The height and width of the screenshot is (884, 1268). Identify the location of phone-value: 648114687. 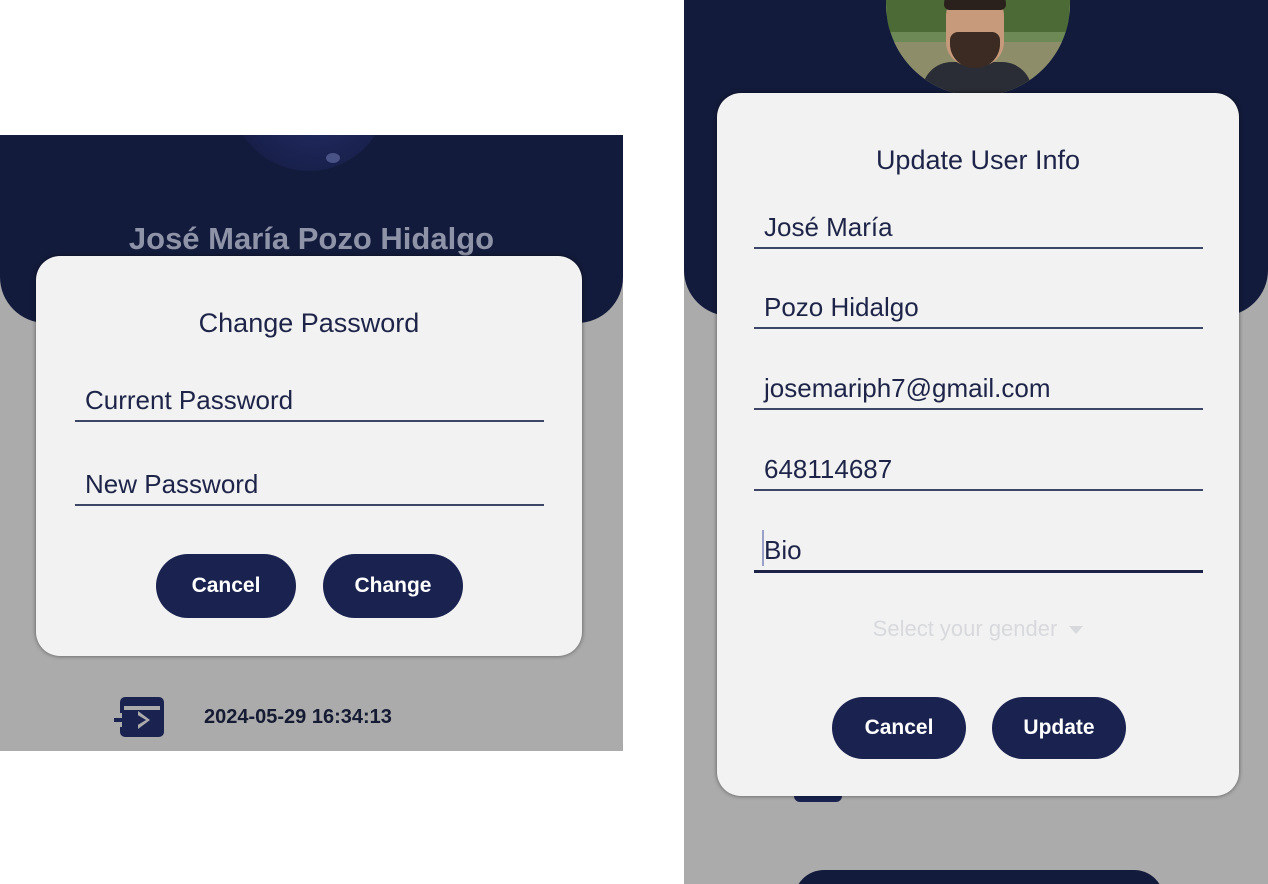
(828, 469).